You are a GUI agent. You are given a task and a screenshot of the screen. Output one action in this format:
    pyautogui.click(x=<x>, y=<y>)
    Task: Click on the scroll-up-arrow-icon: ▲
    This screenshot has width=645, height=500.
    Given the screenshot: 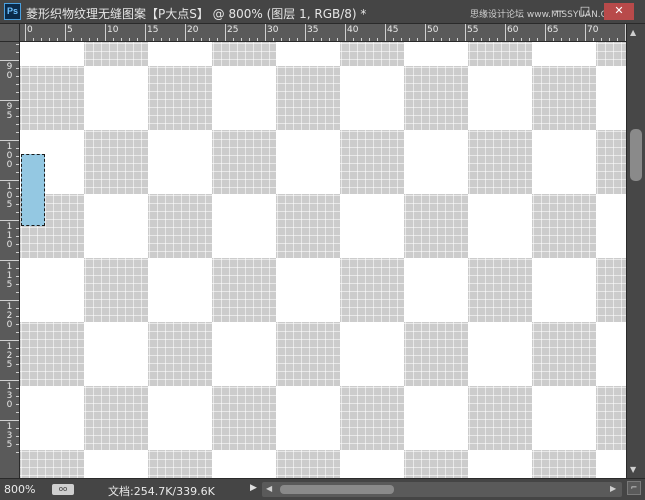 What is the action you would take?
    pyautogui.click(x=633, y=32)
    